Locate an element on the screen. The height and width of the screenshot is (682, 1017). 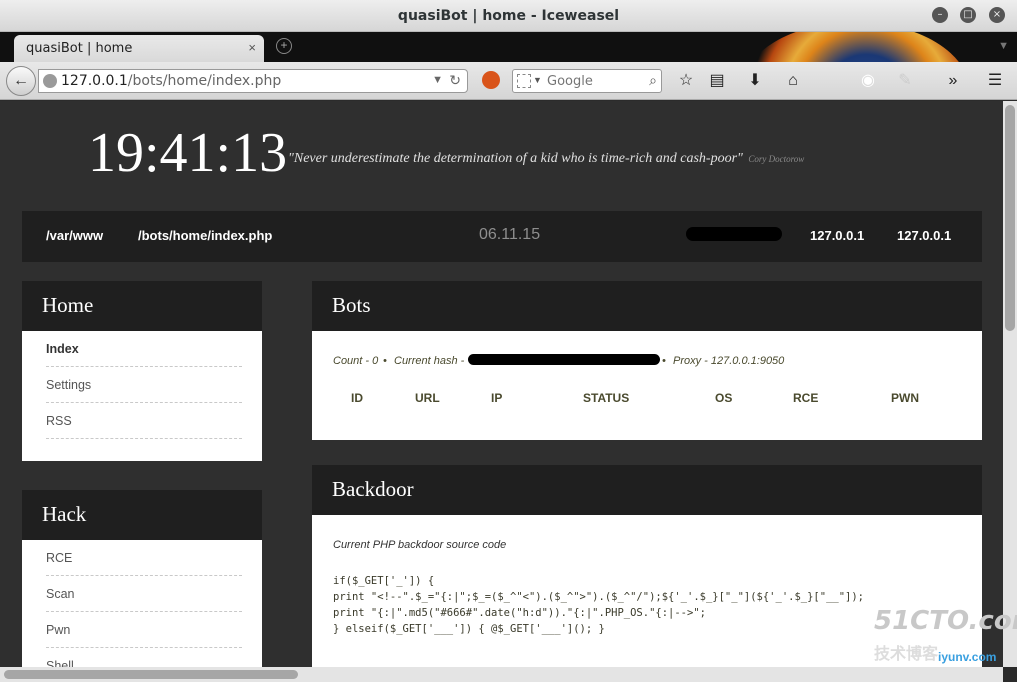
hack-panel: Hack RCE Scan Pwn Shell is located at coordinates (142, 578).